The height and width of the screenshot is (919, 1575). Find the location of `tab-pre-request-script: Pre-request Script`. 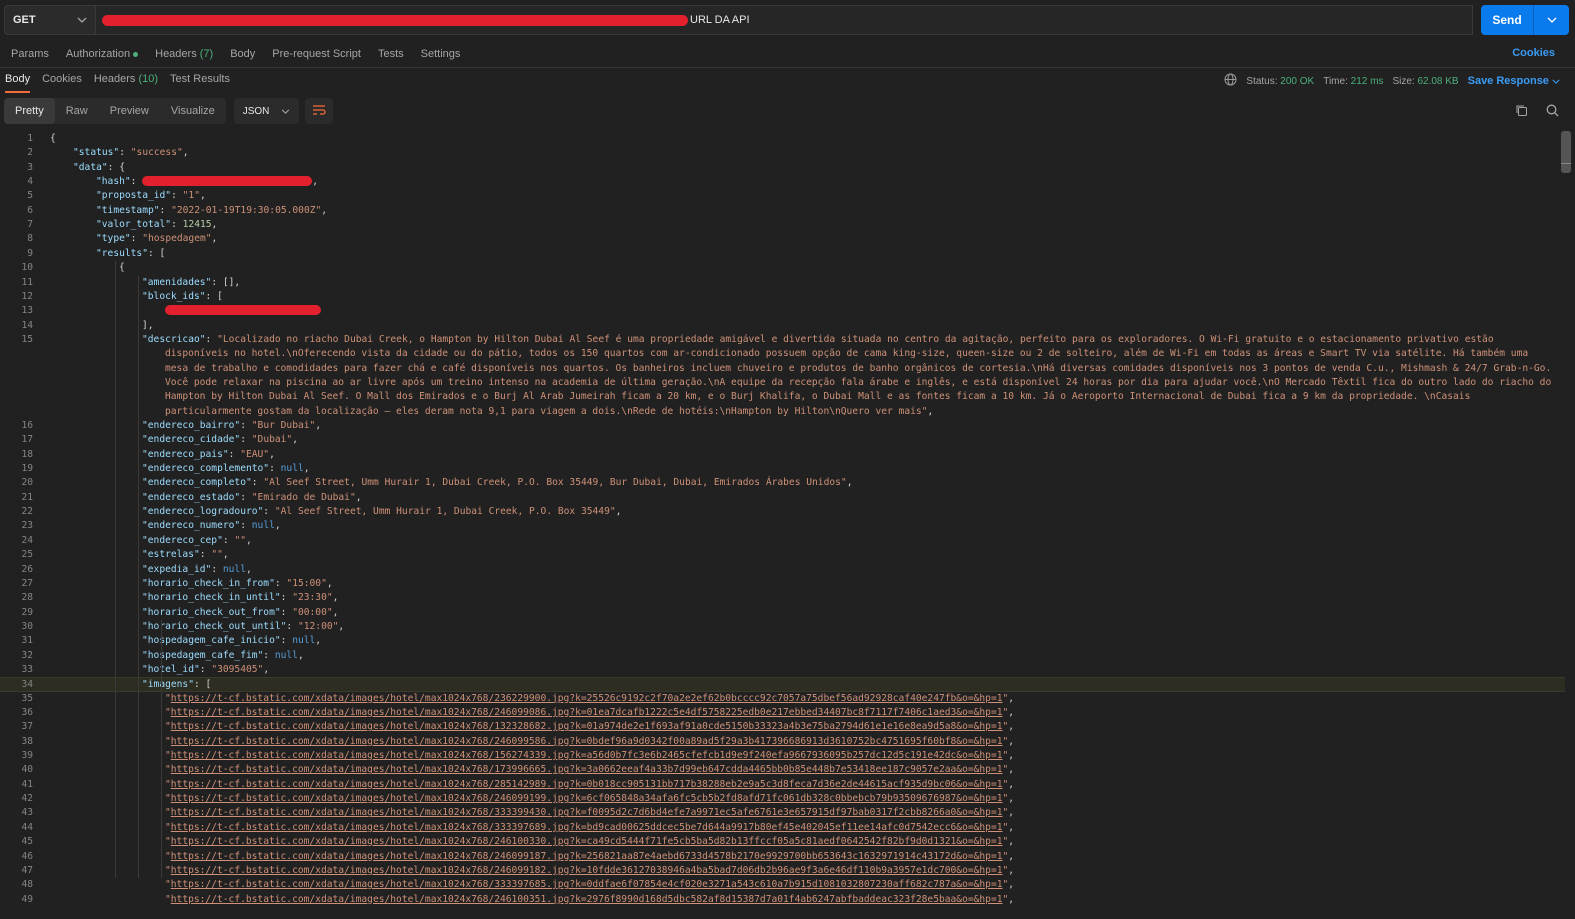

tab-pre-request-script: Pre-request Script is located at coordinates (316, 54).